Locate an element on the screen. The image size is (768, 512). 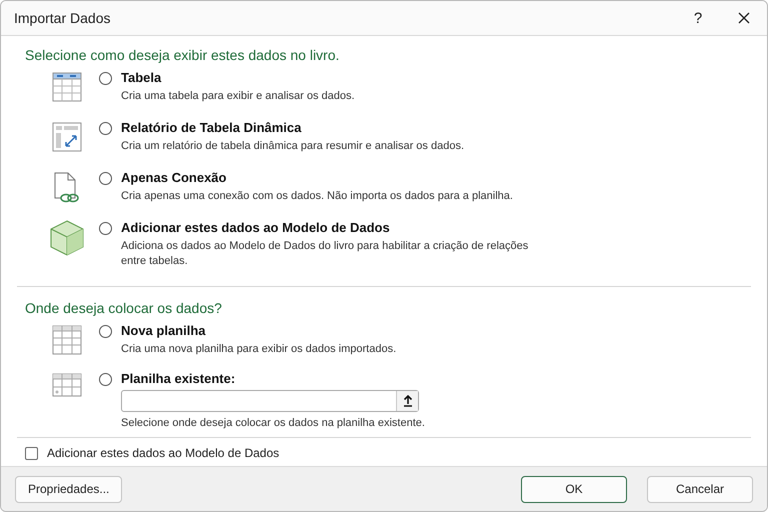
option-label: Tabela is located at coordinates (141, 77).